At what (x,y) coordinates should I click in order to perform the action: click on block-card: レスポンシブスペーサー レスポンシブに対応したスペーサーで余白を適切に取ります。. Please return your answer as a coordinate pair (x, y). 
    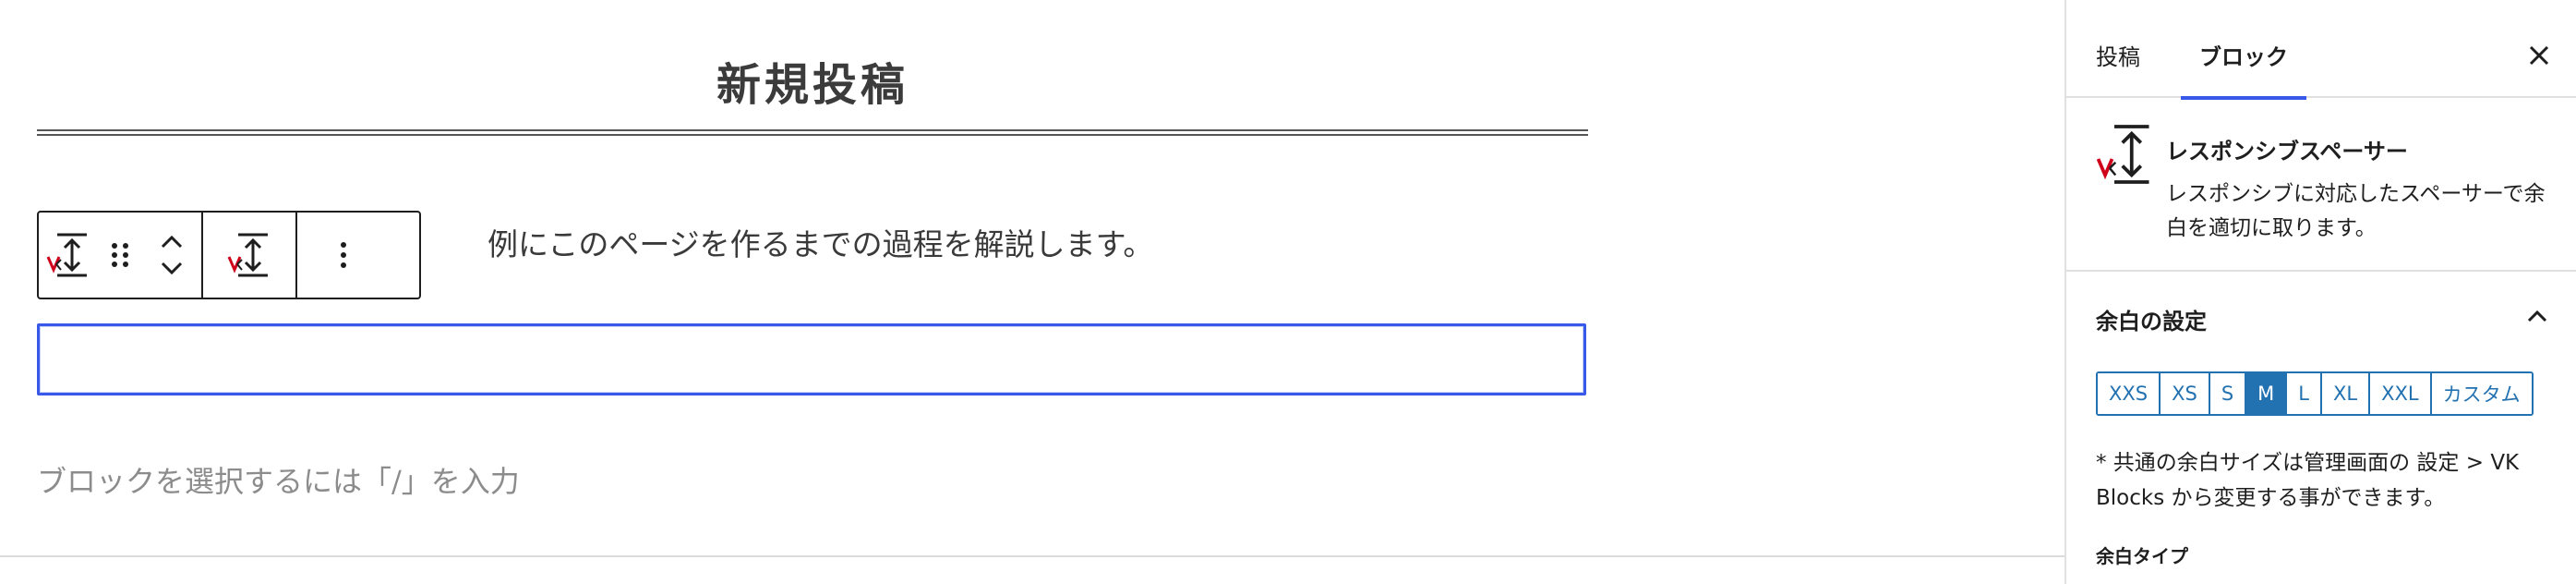
    Looking at the image, I should click on (2321, 186).